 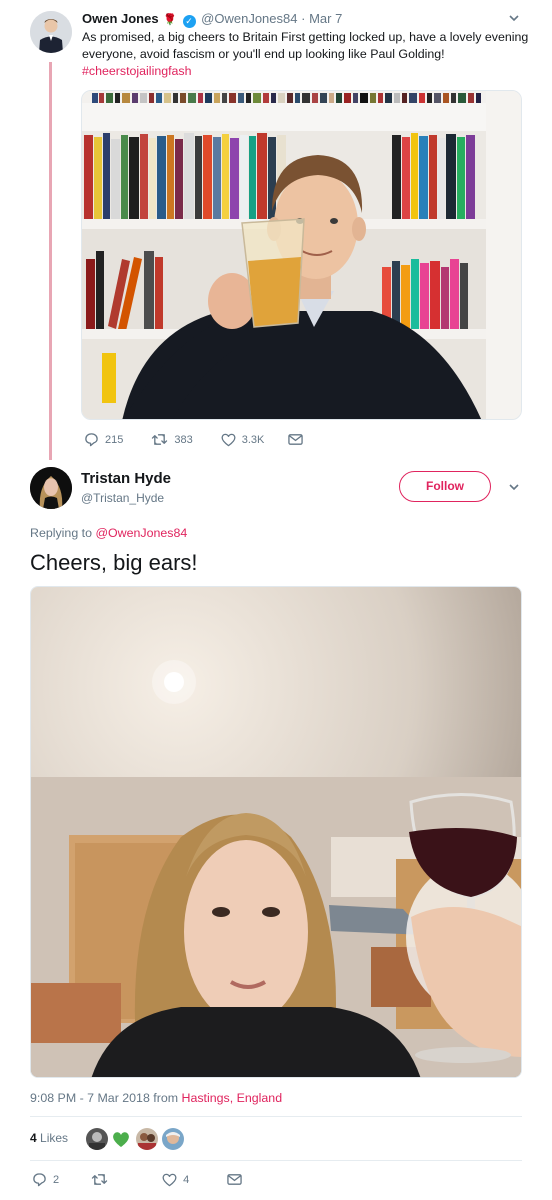 What do you see at coordinates (50, 261) in the screenshot?
I see `thread-connector` at bounding box center [50, 261].